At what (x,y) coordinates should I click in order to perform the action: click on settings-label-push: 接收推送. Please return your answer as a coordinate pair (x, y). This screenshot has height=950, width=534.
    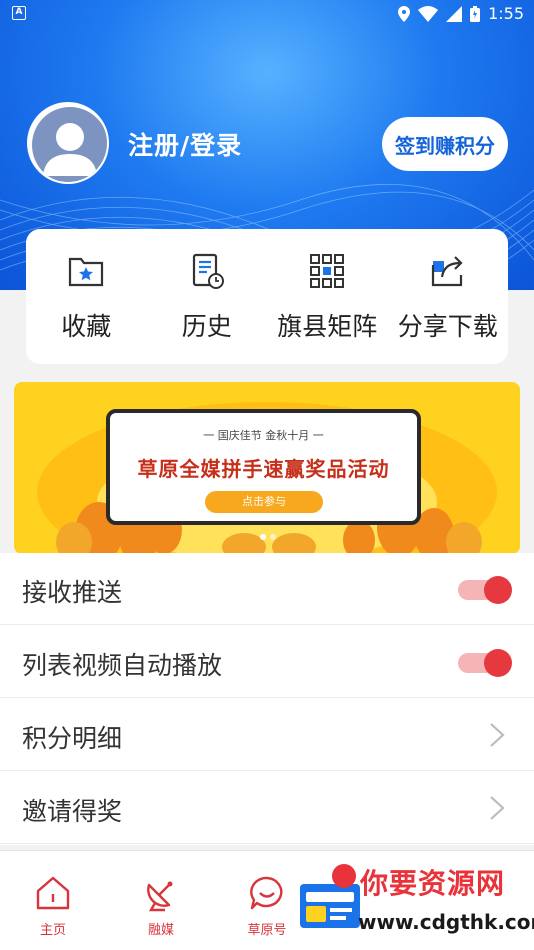
    Looking at the image, I should click on (72, 592).